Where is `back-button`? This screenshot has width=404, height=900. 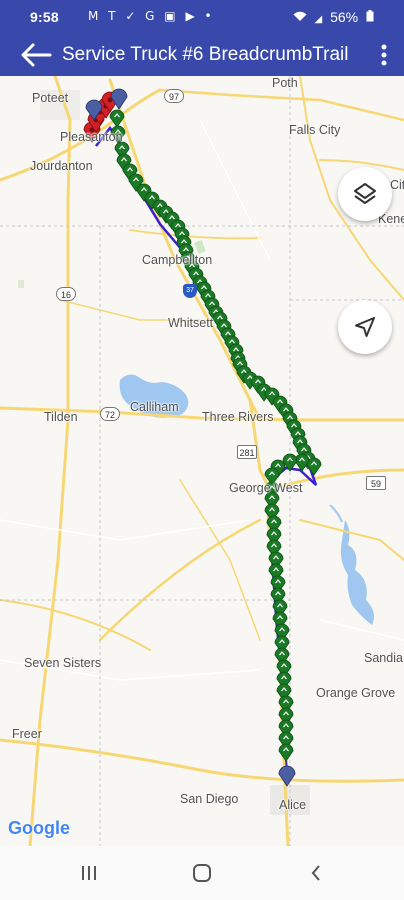 back-button is located at coordinates (36, 55).